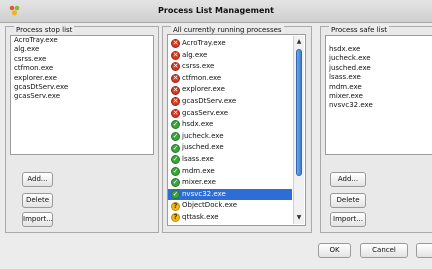 The height and width of the screenshot is (269, 432). What do you see at coordinates (359, 30) in the screenshot?
I see `safe-list-label: Process safe list` at bounding box center [359, 30].